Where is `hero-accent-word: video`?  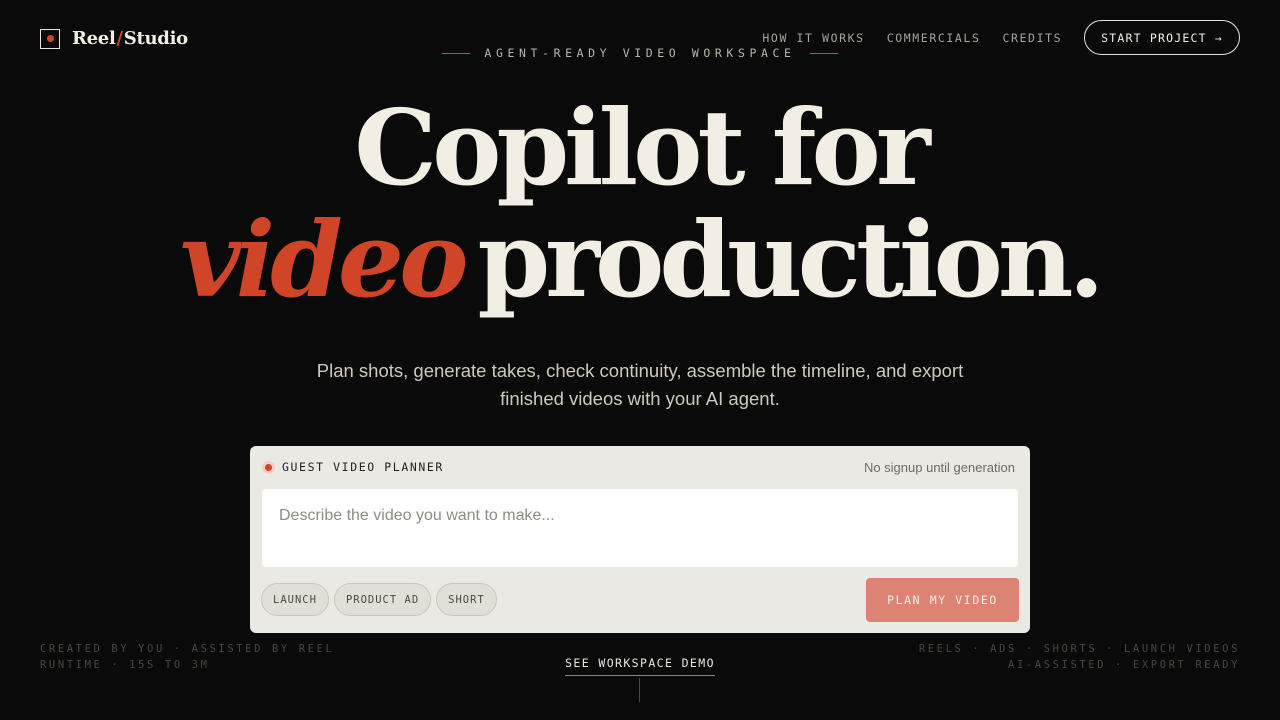
hero-accent-word: video is located at coordinates (324, 259).